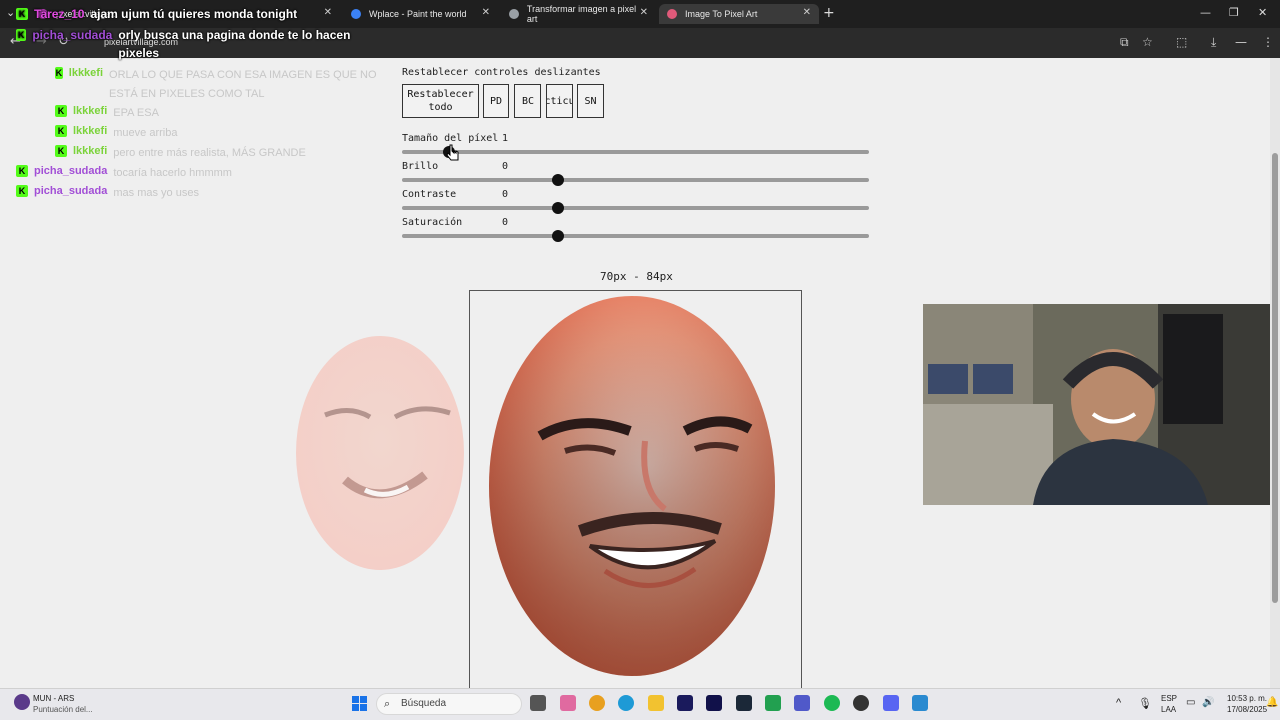 Image resolution: width=1280 pixels, height=720 pixels. I want to click on chat-line: K picha_sudada tocaría hacerlo hmmmm, so click(124, 173).